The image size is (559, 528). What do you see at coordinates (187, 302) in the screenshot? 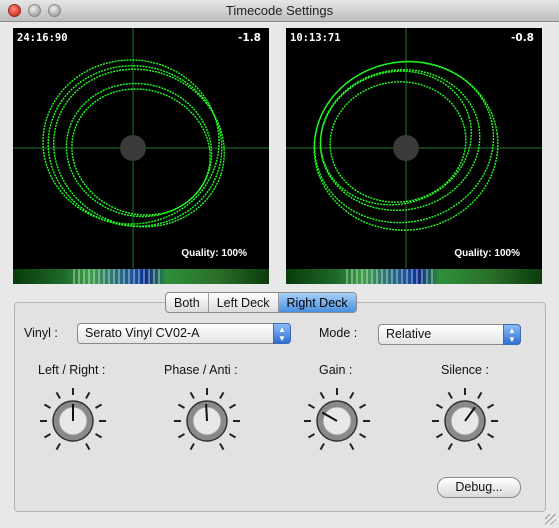
I see `tab-both: Both` at bounding box center [187, 302].